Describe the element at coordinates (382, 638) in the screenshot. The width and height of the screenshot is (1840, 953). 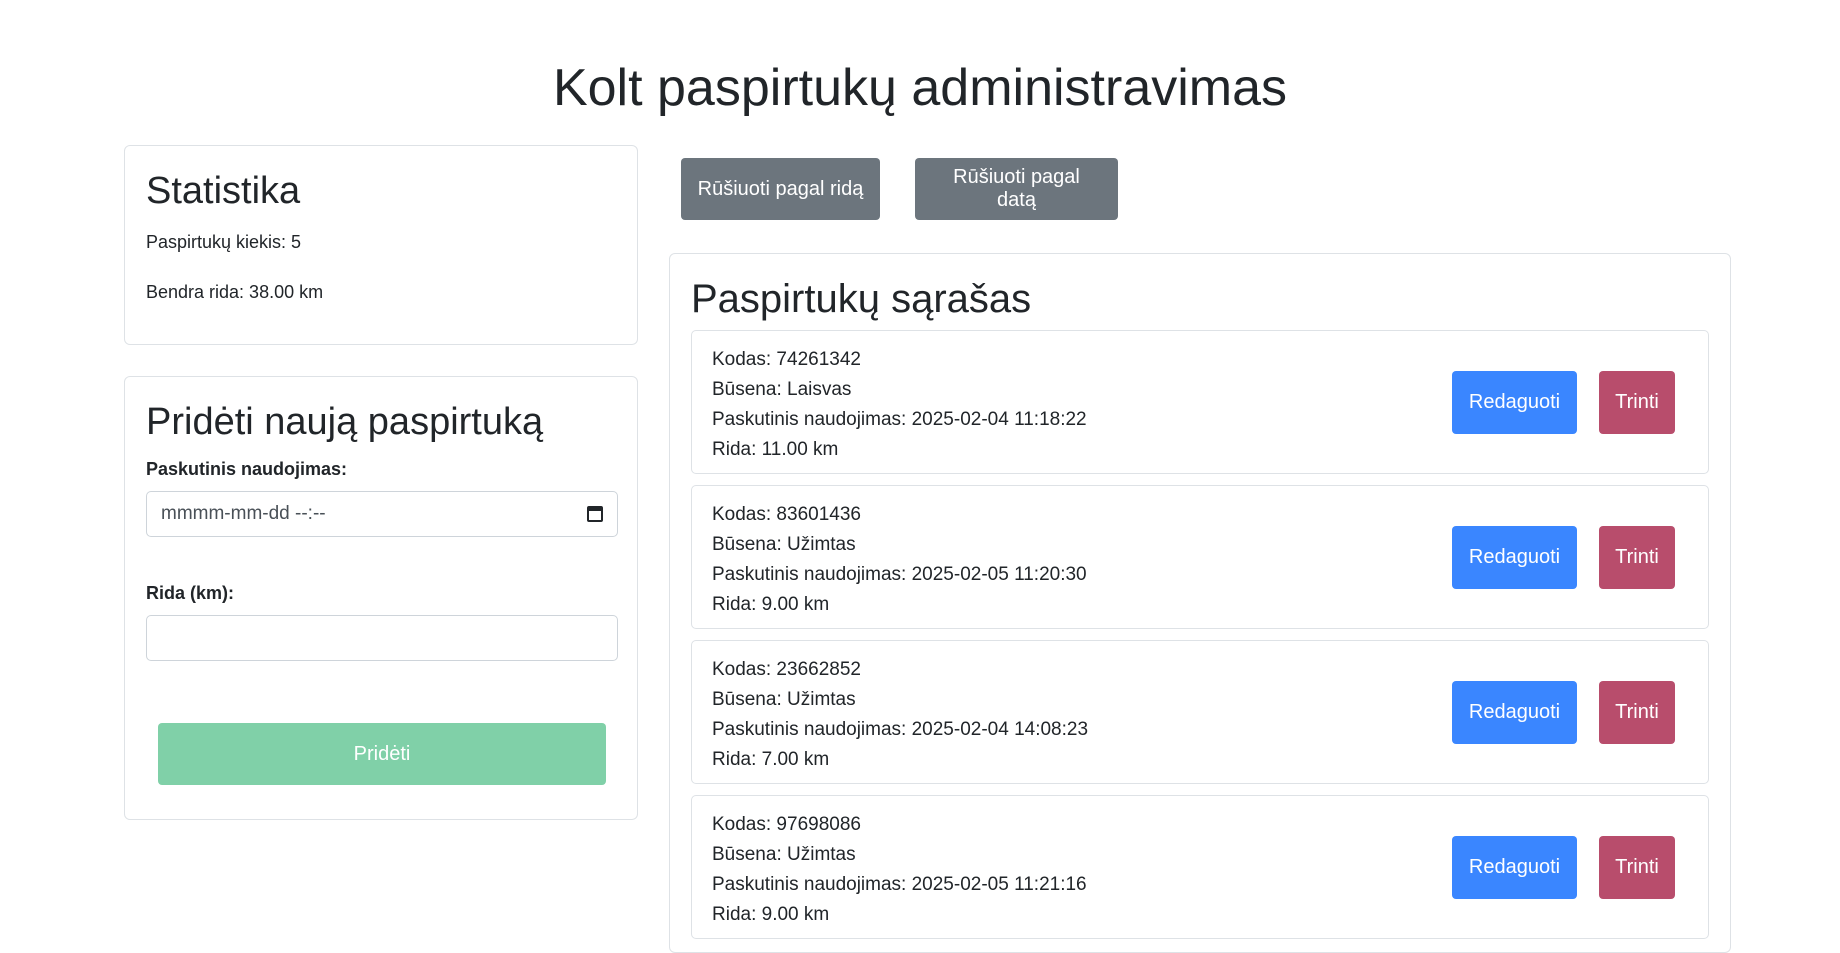
I see `mileage-input` at that location.